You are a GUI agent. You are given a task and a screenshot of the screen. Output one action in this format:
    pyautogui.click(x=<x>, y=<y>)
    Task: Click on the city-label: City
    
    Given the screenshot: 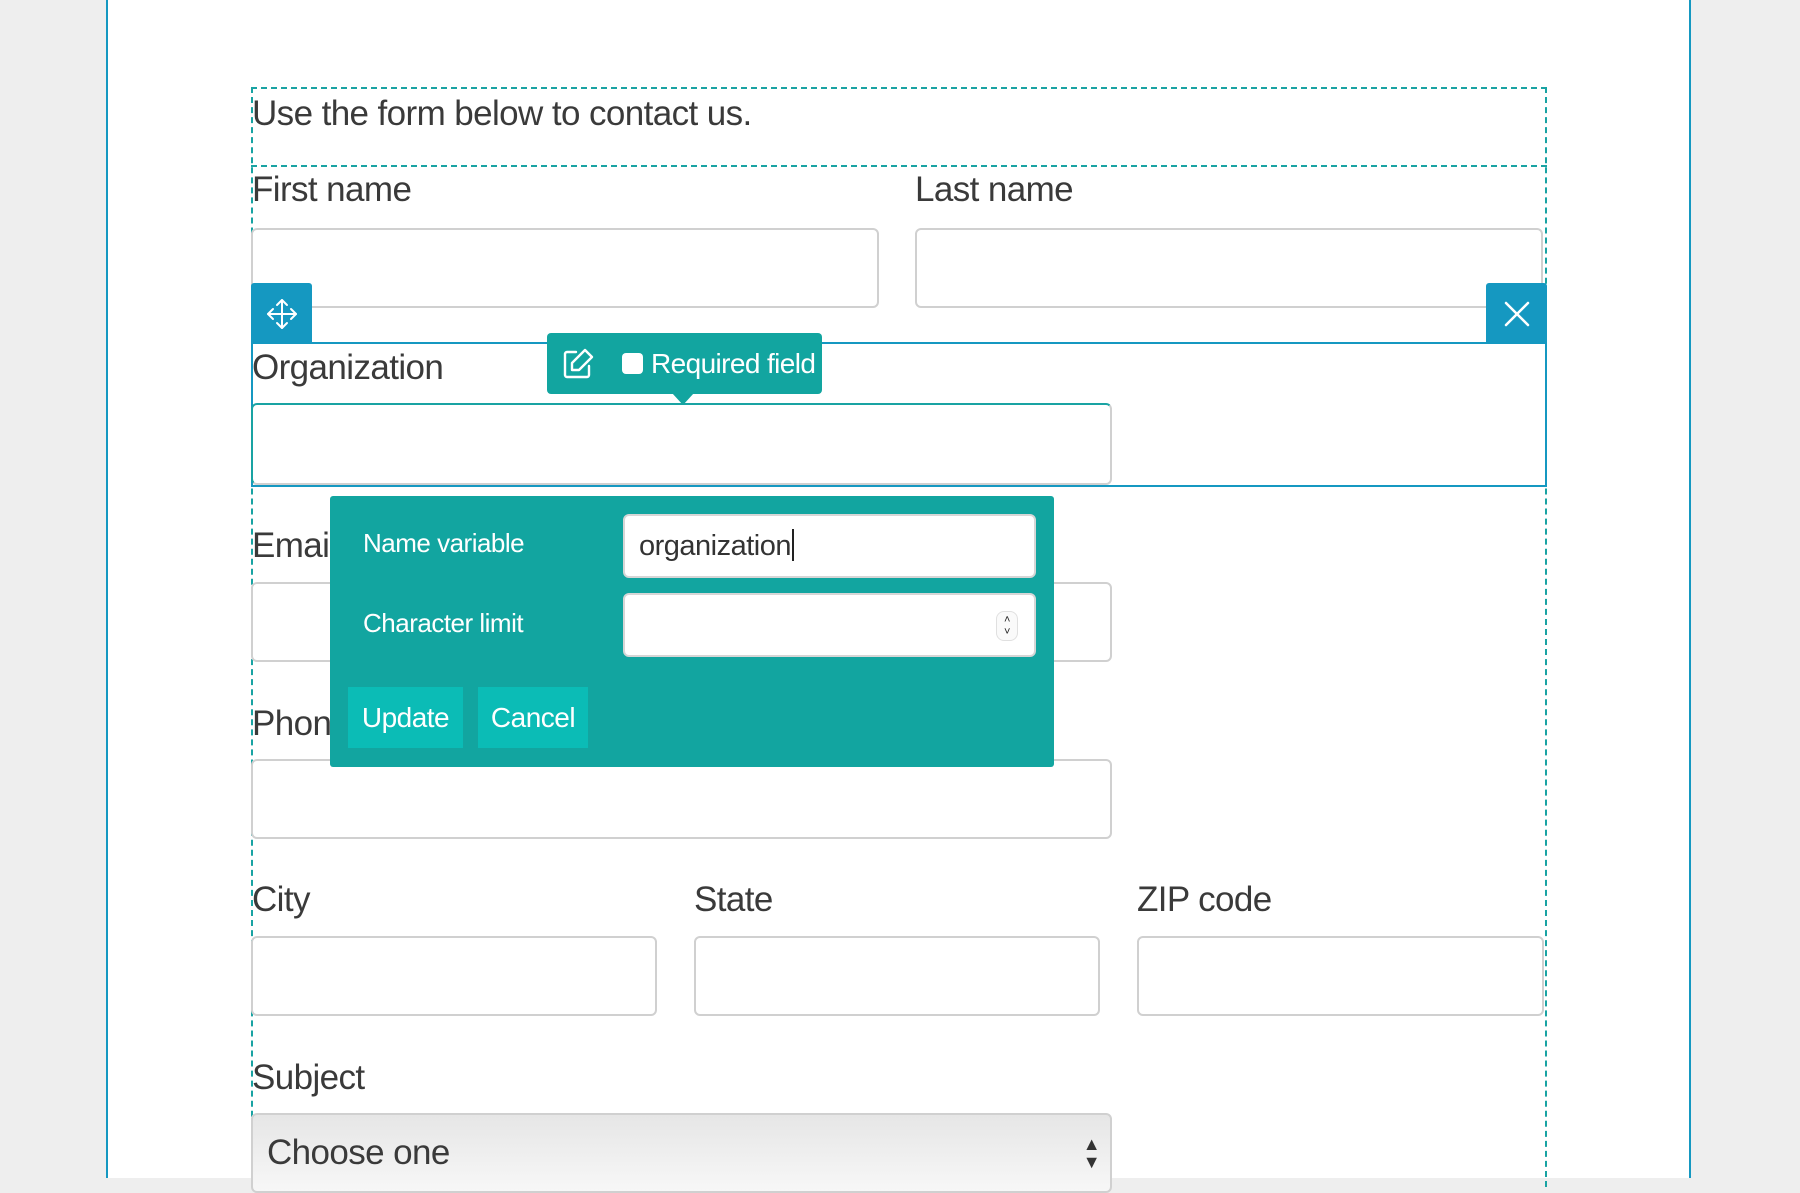 What is the action you would take?
    pyautogui.click(x=281, y=899)
    